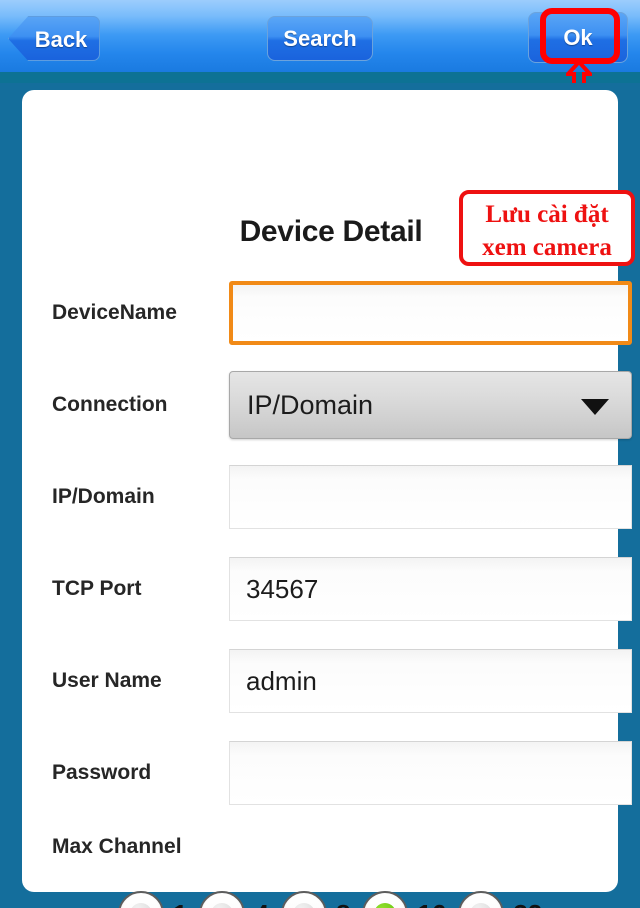  I want to click on row-user-name: User Name admin, so click(342, 681).